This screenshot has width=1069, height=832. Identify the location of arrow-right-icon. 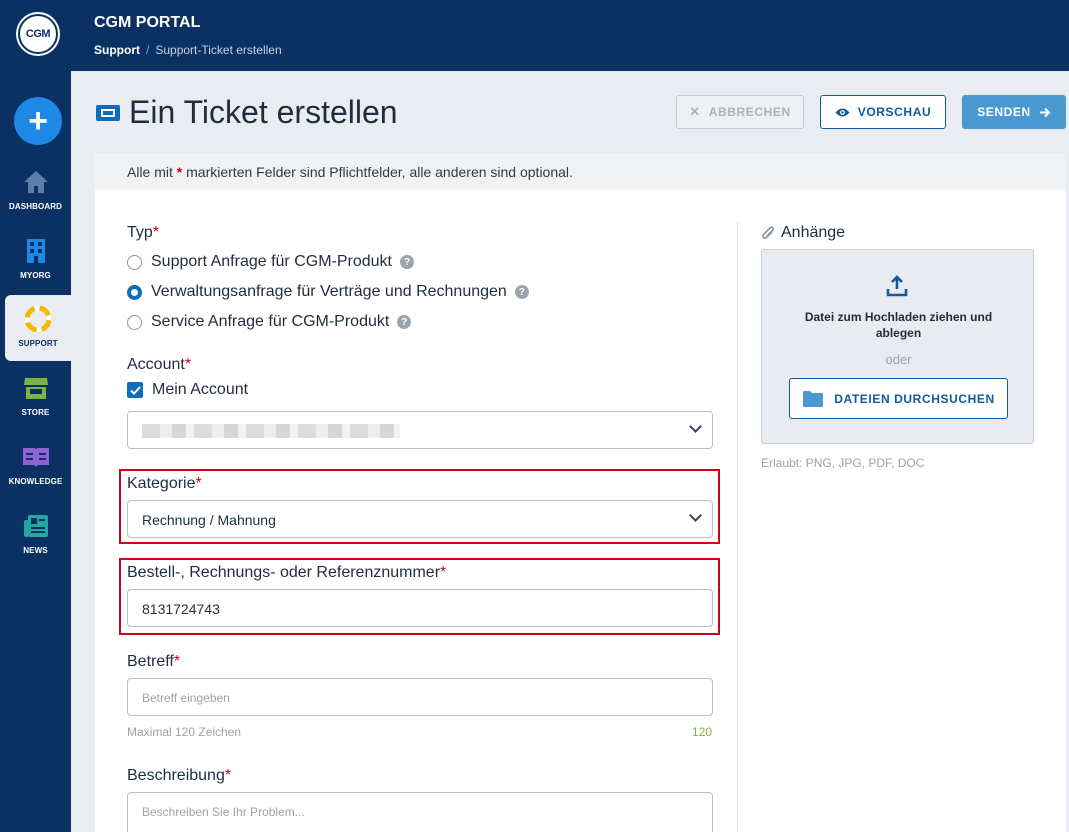
(1045, 112).